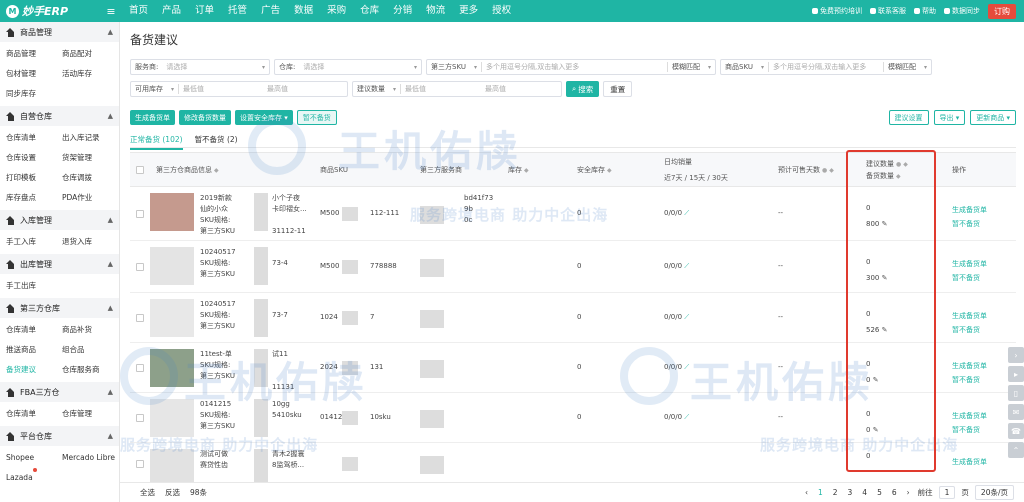 This screenshot has width=1024, height=502. What do you see at coordinates (1016, 431) in the screenshot?
I see `headset-icon: ☎` at bounding box center [1016, 431].